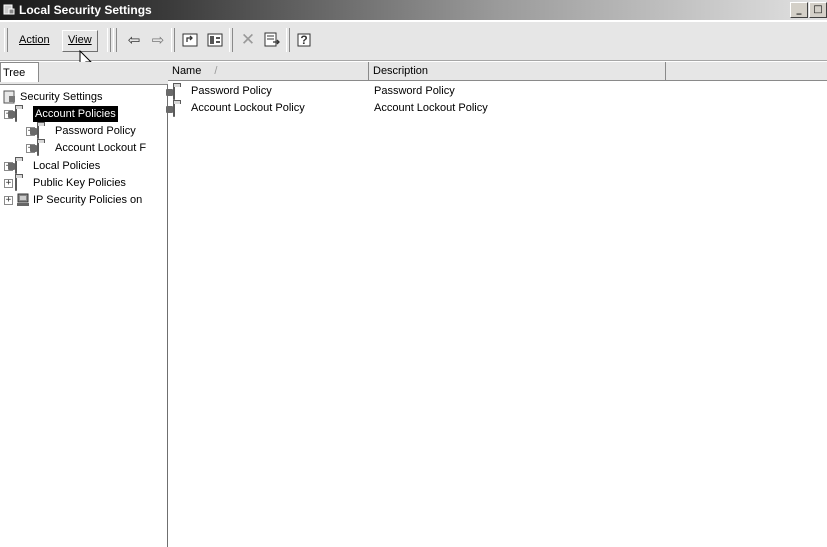 This screenshot has height=547, width=827. I want to click on view-menu-label: View, so click(80, 40).